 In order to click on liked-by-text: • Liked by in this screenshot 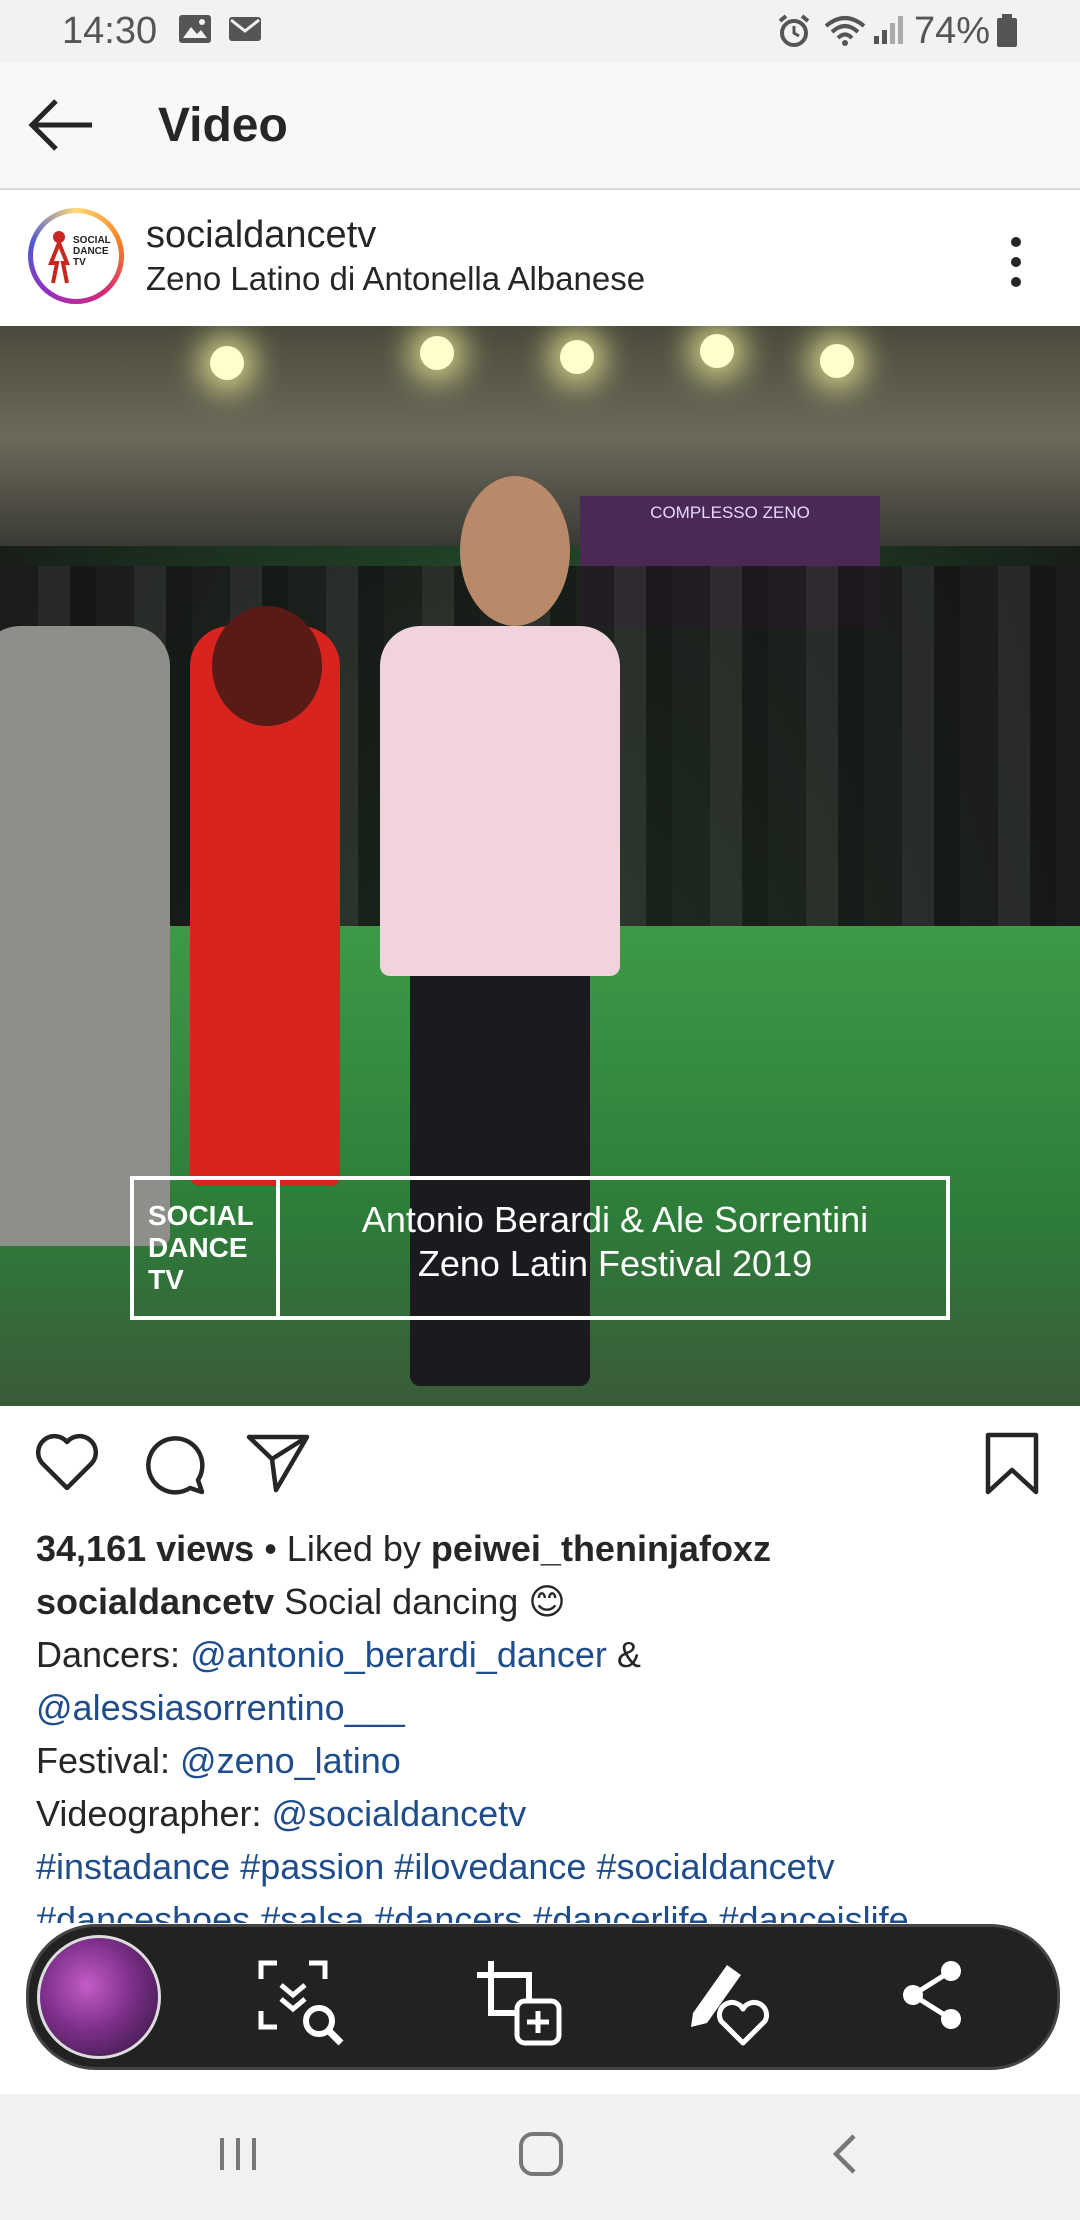, I will do `click(342, 1548)`.